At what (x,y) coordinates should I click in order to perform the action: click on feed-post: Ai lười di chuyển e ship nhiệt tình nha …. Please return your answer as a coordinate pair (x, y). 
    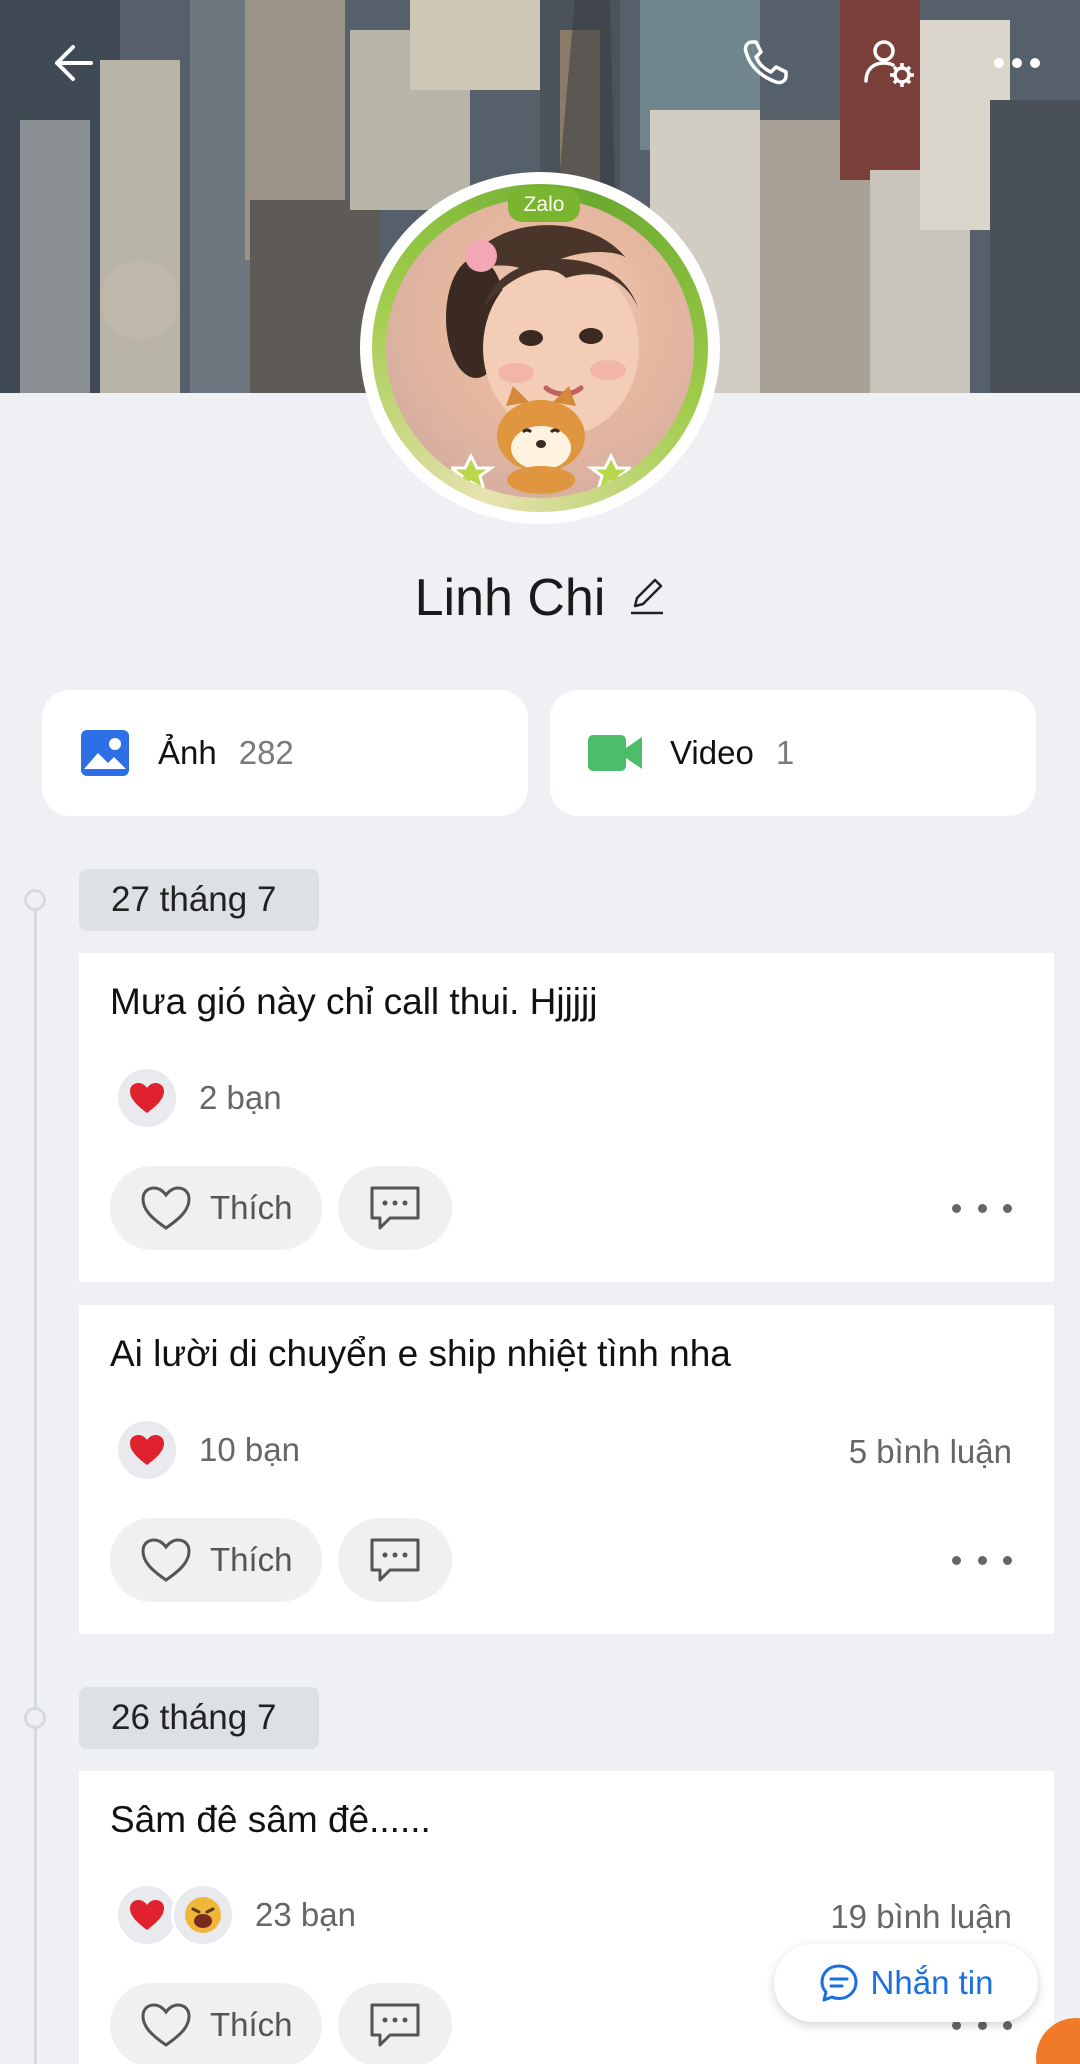
    Looking at the image, I should click on (566, 1469).